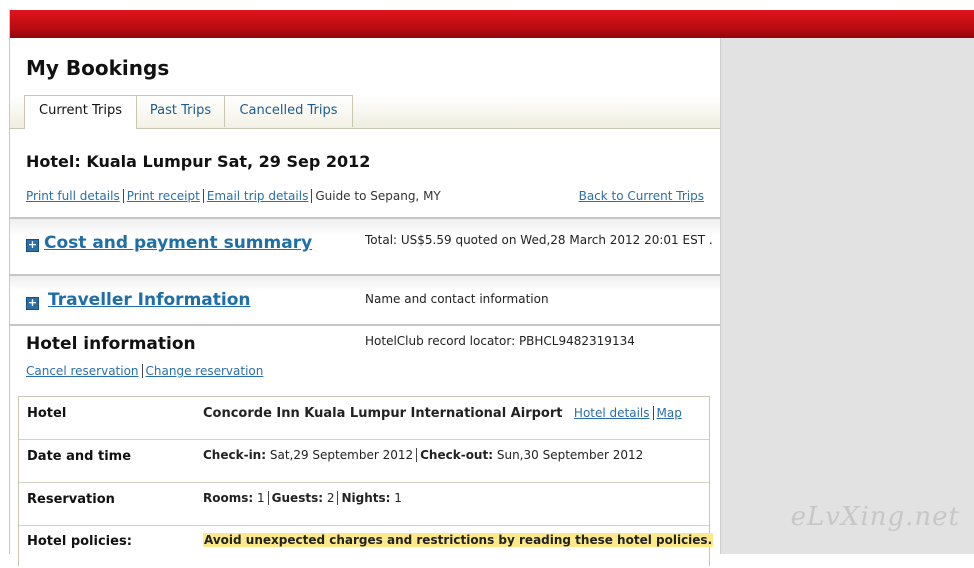 Image resolution: width=974 pixels, height=568 pixels. Describe the element at coordinates (163, 196) in the screenshot. I see `print-receipt-link: Print receipt` at that location.